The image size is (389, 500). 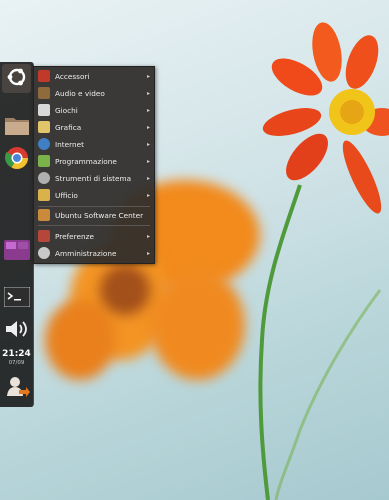 What do you see at coordinates (94, 225) in the screenshot?
I see `menu-separator` at bounding box center [94, 225].